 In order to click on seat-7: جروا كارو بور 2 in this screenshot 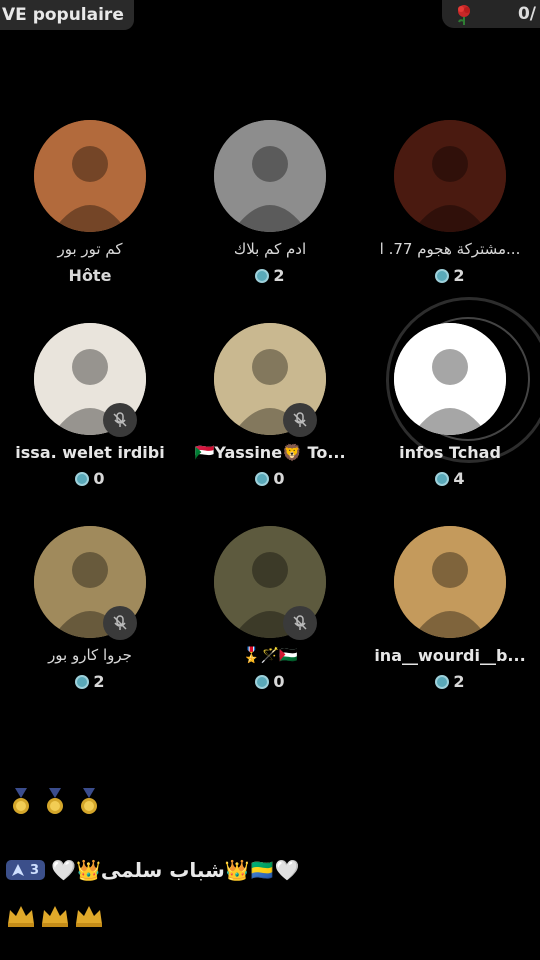, I will do `click(90, 621)`.